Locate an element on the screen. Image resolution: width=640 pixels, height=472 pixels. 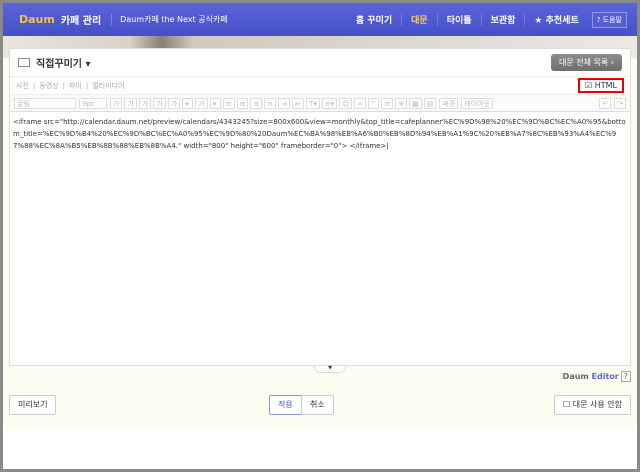
insert-multimedia: 멀티미디어 is located at coordinates (108, 86).